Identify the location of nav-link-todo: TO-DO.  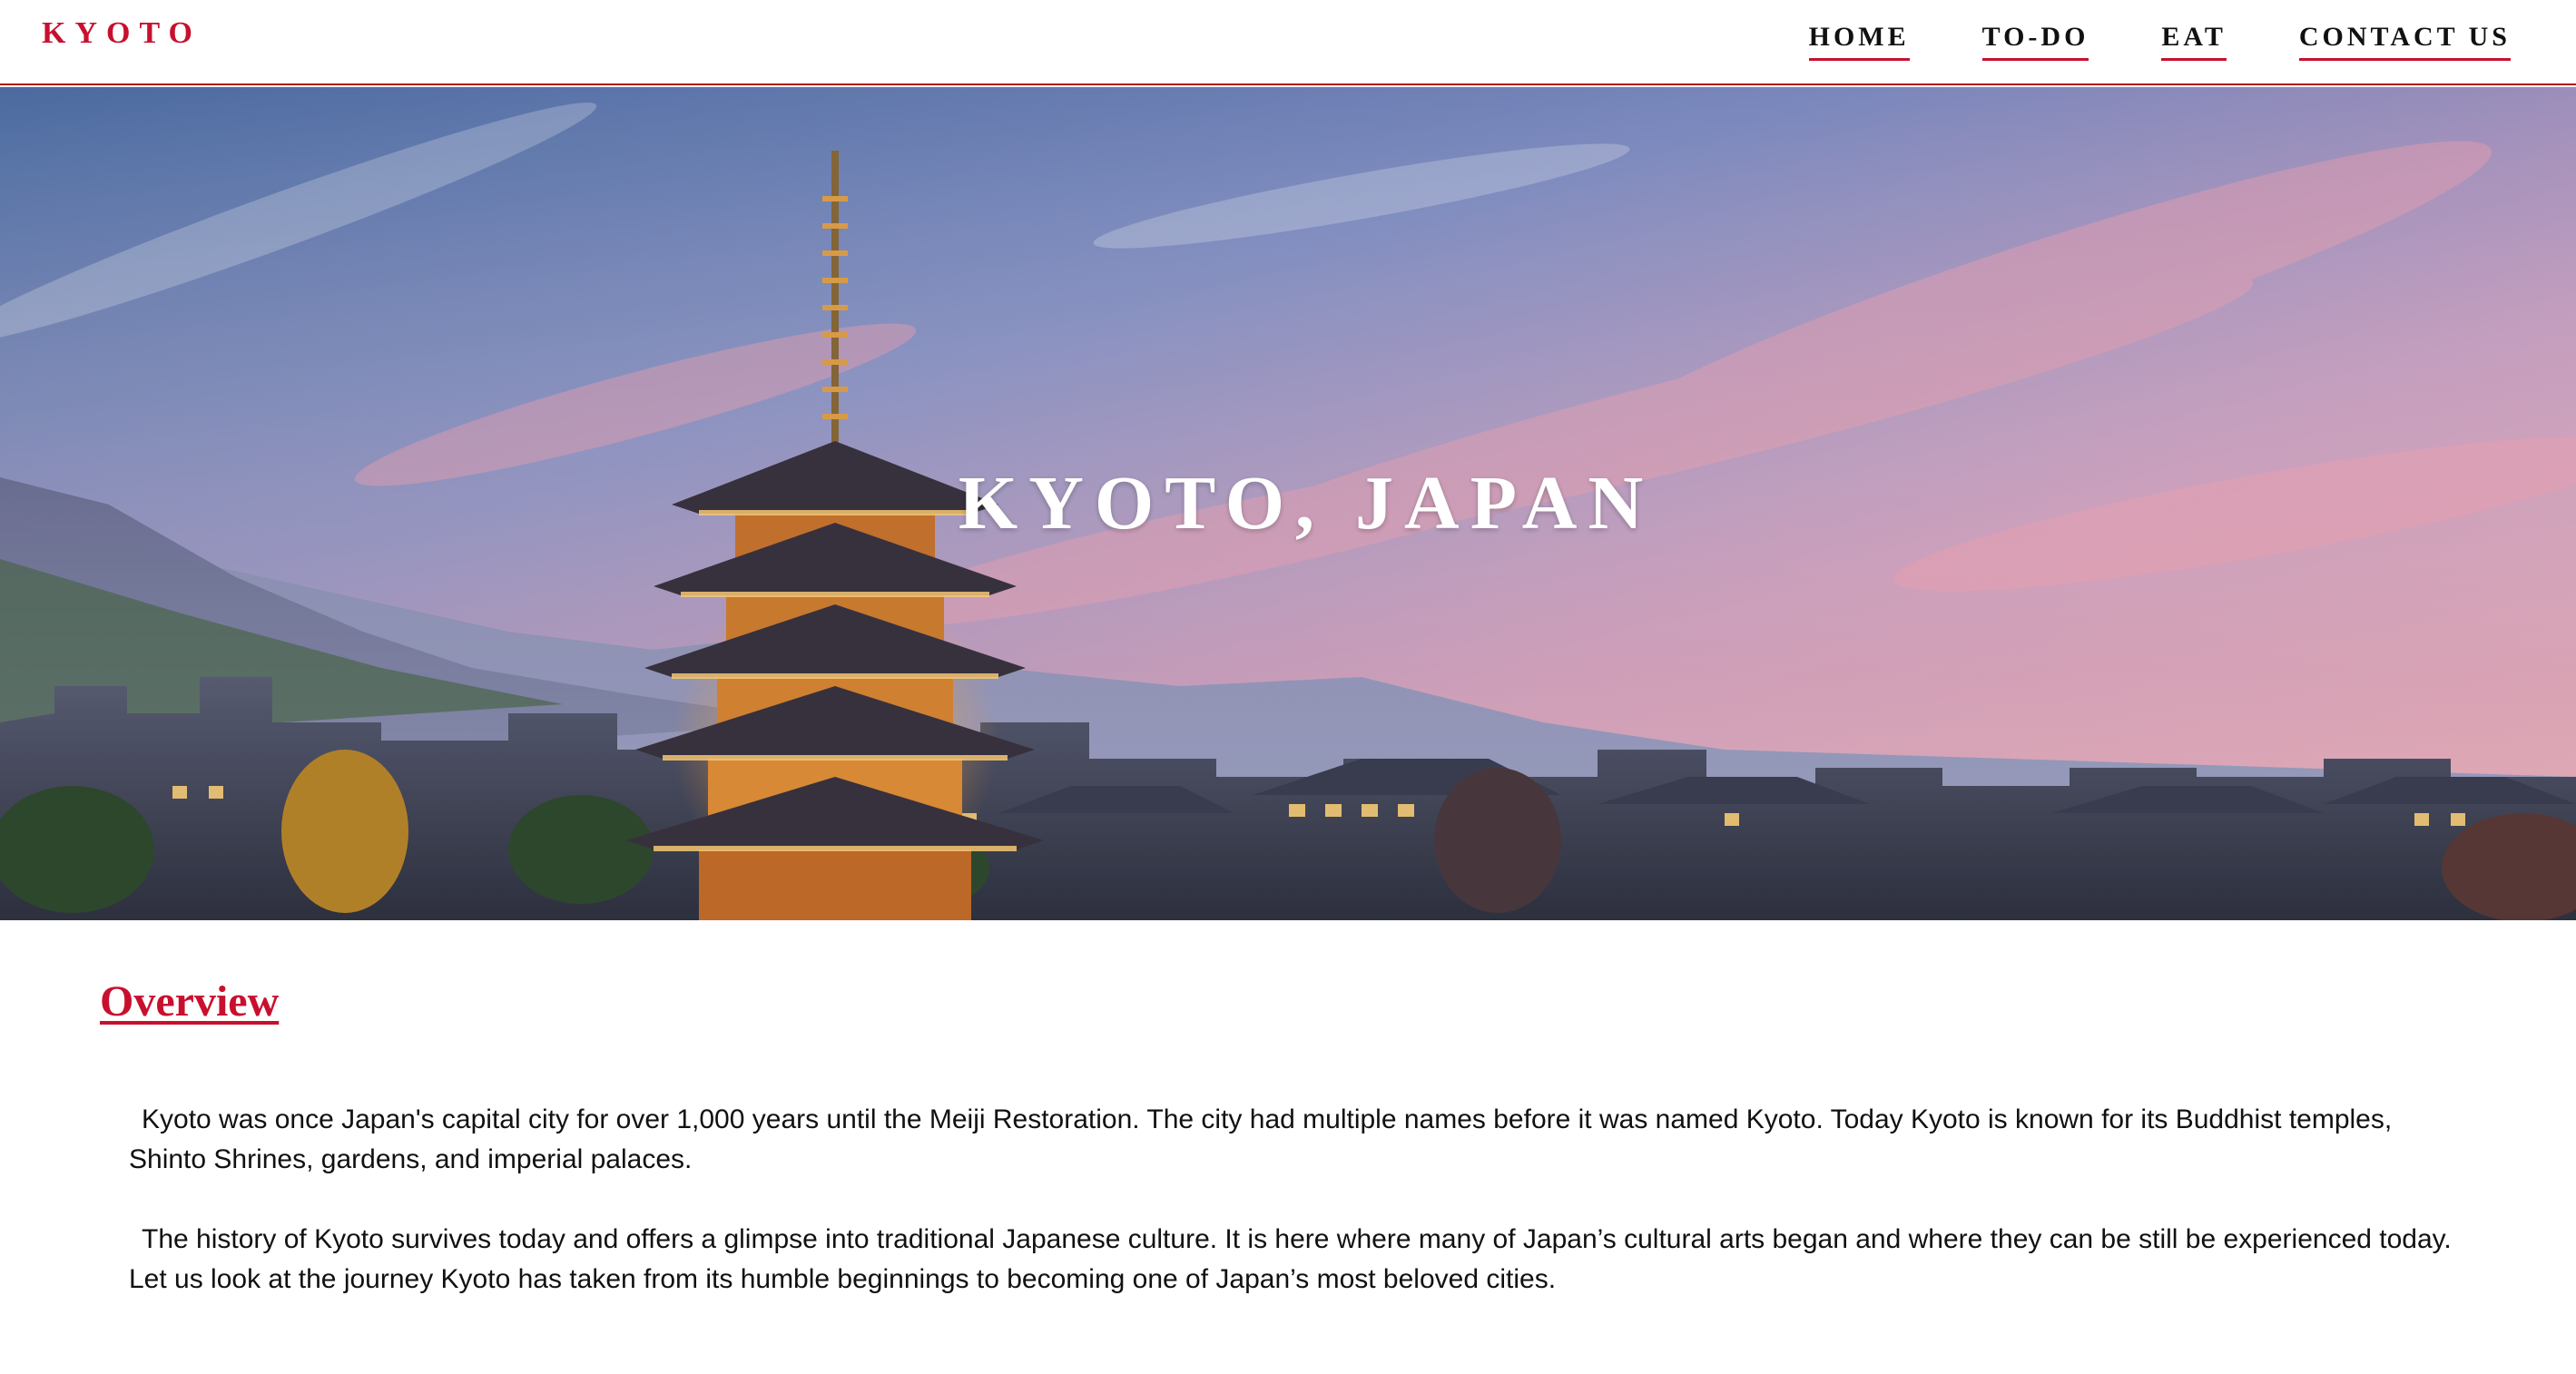
(2035, 40).